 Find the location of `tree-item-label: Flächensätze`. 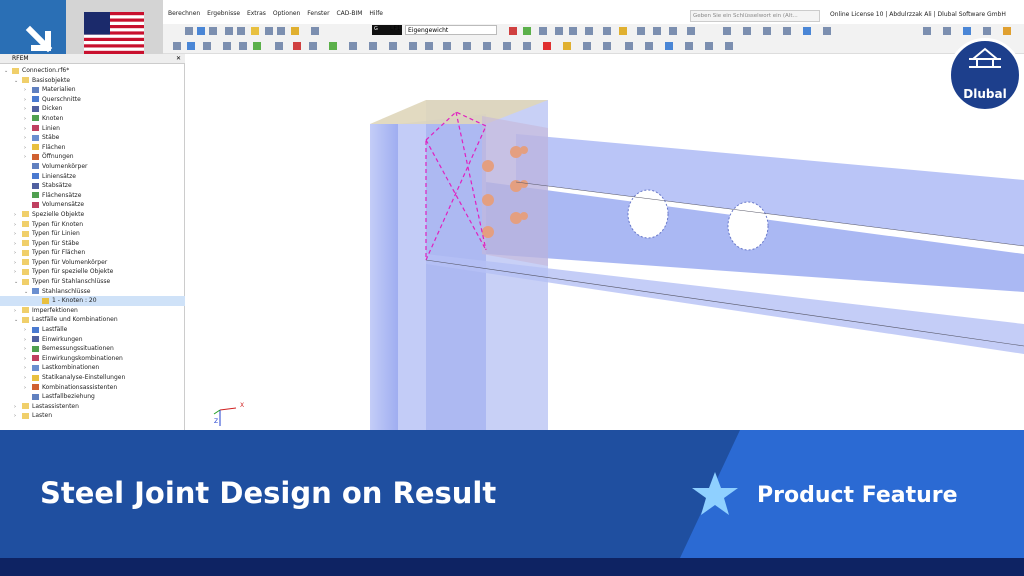

tree-item-label: Flächensätze is located at coordinates (62, 195).